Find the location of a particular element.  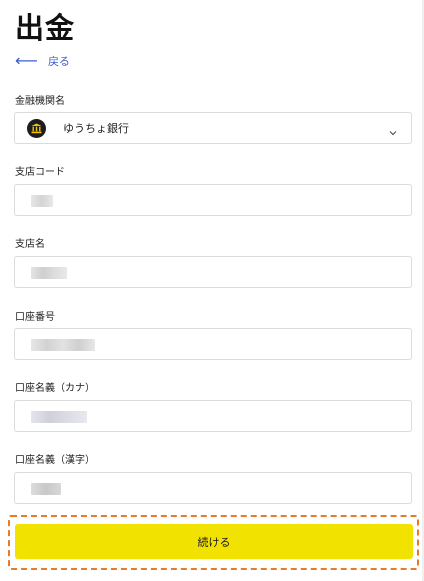

account-number-field is located at coordinates (213, 344).